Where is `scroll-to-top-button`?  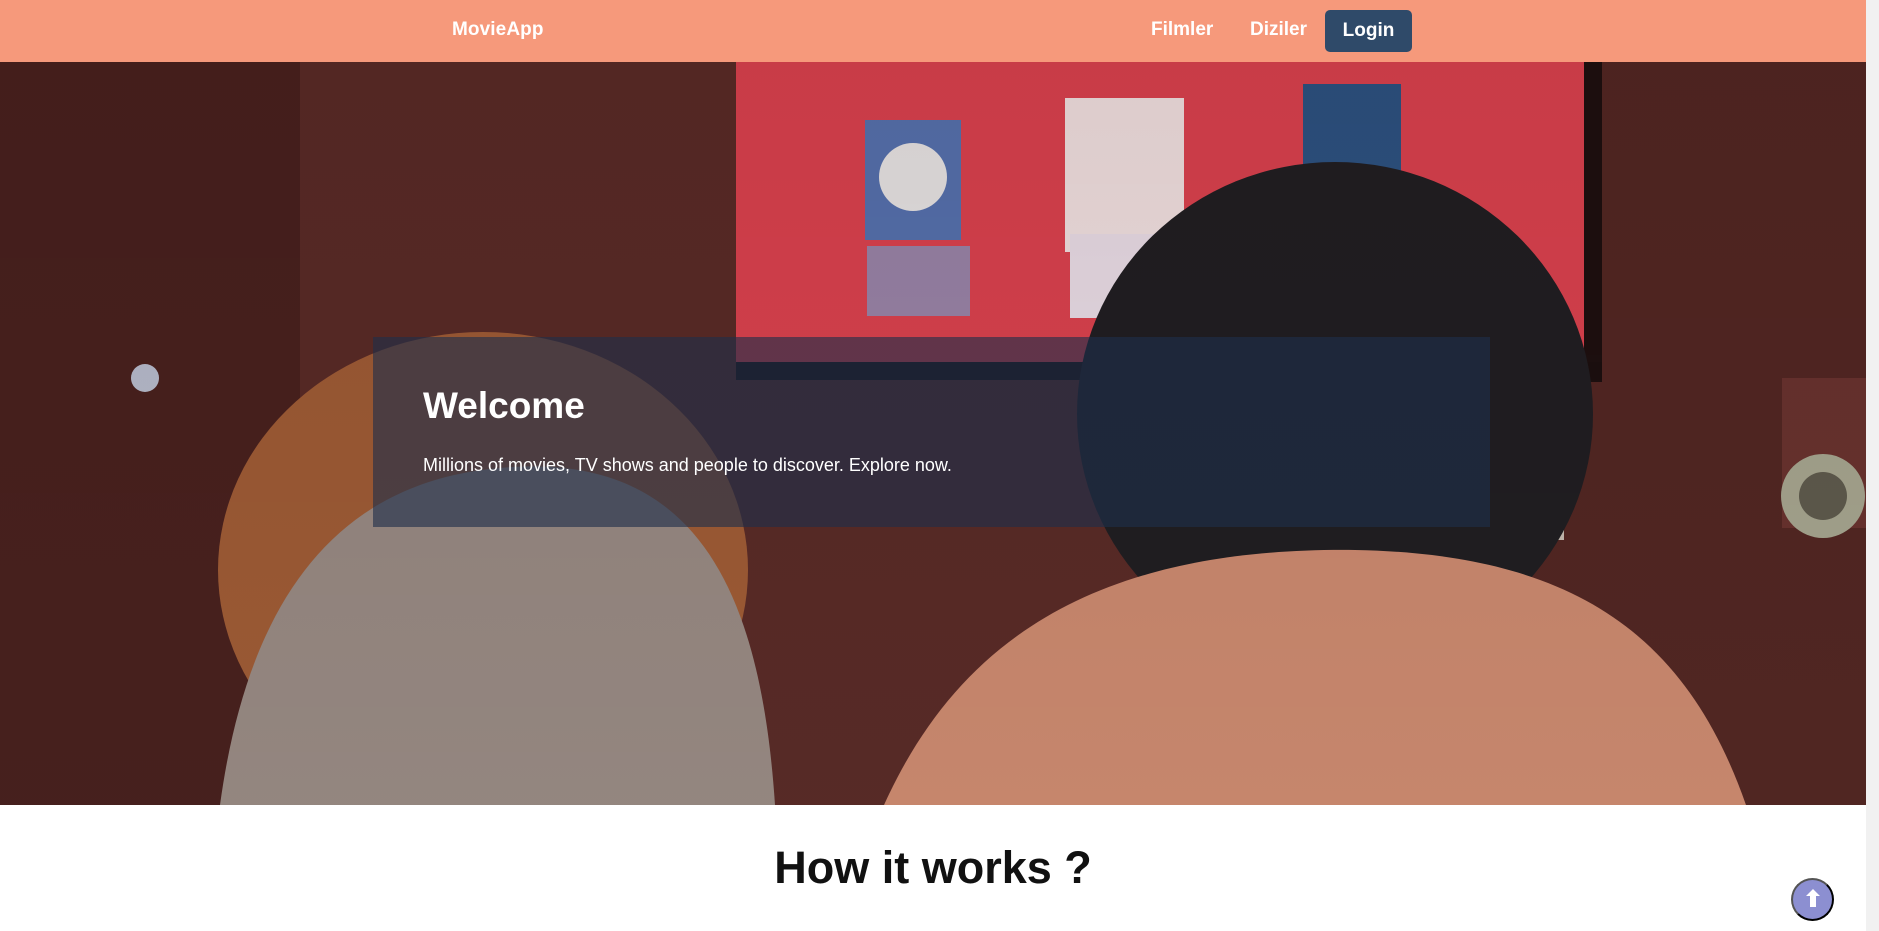 scroll-to-top-button is located at coordinates (1812, 899).